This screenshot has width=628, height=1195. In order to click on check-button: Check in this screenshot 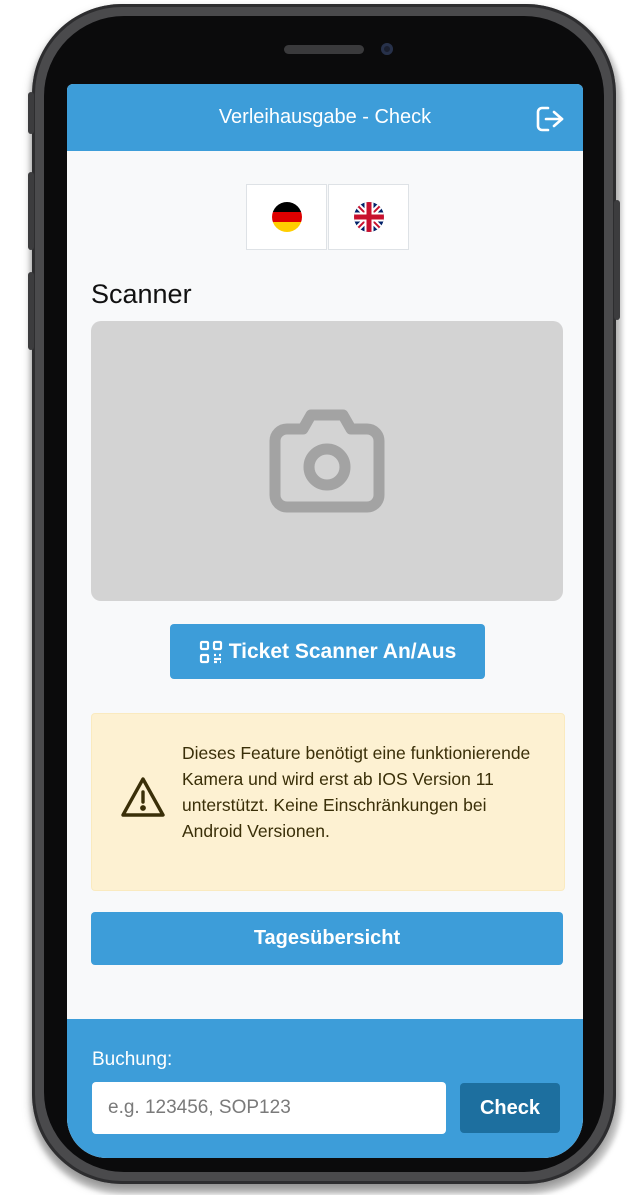, I will do `click(510, 1108)`.